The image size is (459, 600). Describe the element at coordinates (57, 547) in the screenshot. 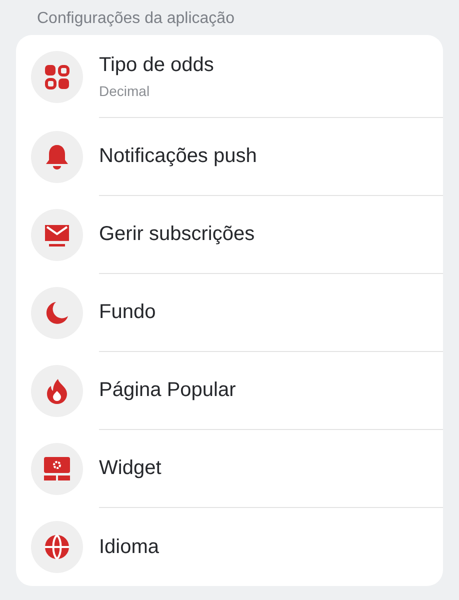

I see `globe-icon` at that location.